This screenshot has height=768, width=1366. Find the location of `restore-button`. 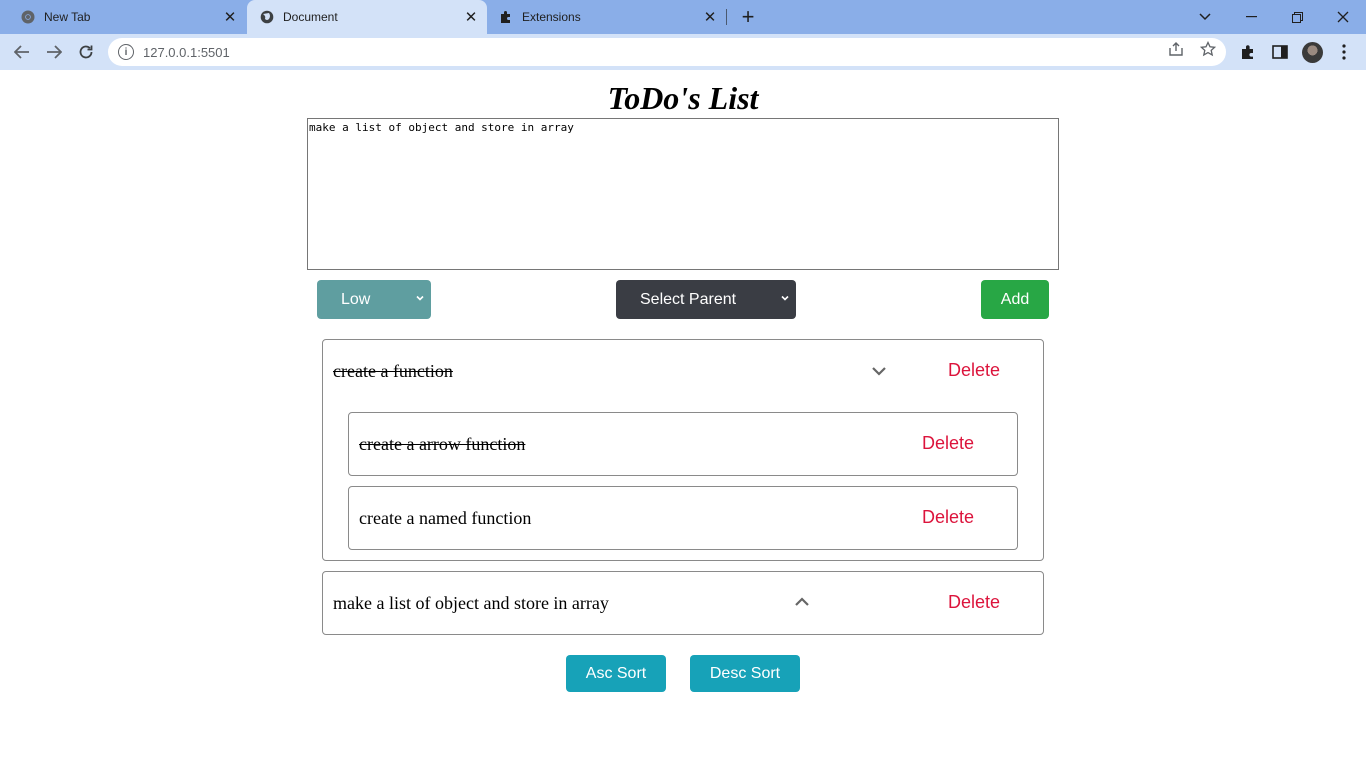

restore-button is located at coordinates (1297, 17).